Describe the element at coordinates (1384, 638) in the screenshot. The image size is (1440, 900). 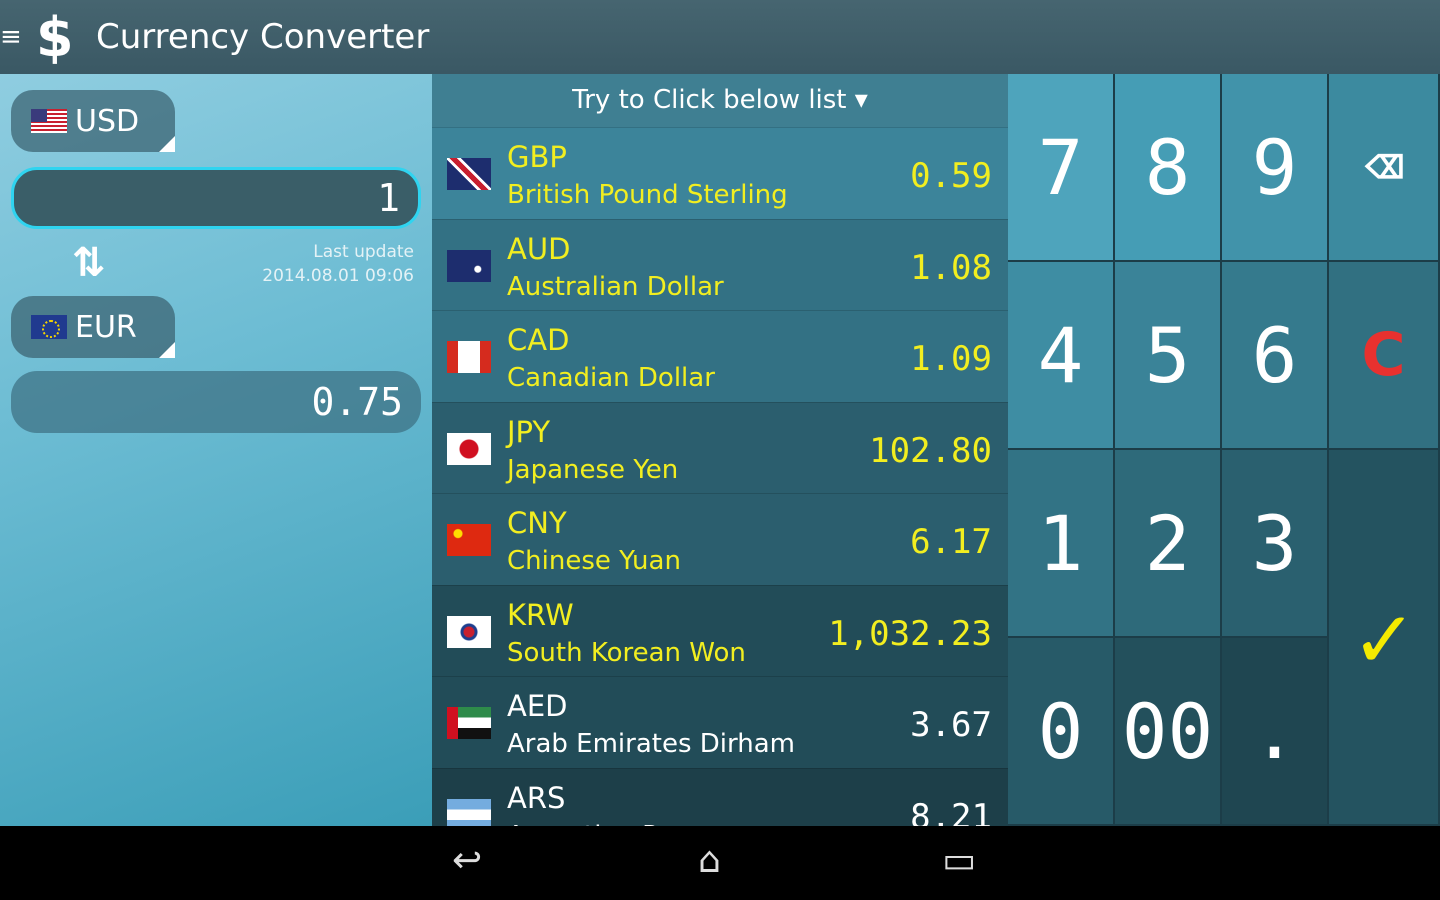
I see `ok-key: ✓` at that location.